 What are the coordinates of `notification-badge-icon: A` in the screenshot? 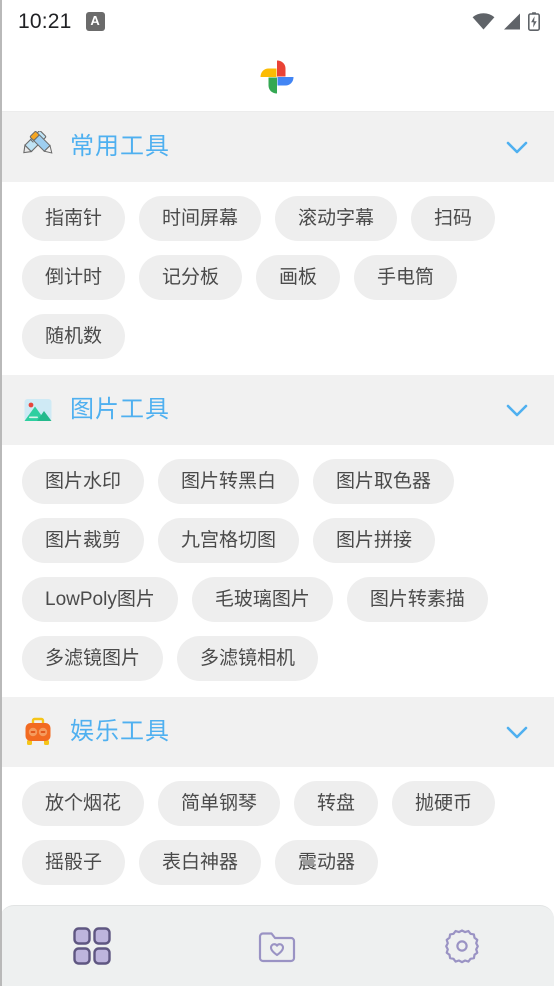 It's located at (95, 21).